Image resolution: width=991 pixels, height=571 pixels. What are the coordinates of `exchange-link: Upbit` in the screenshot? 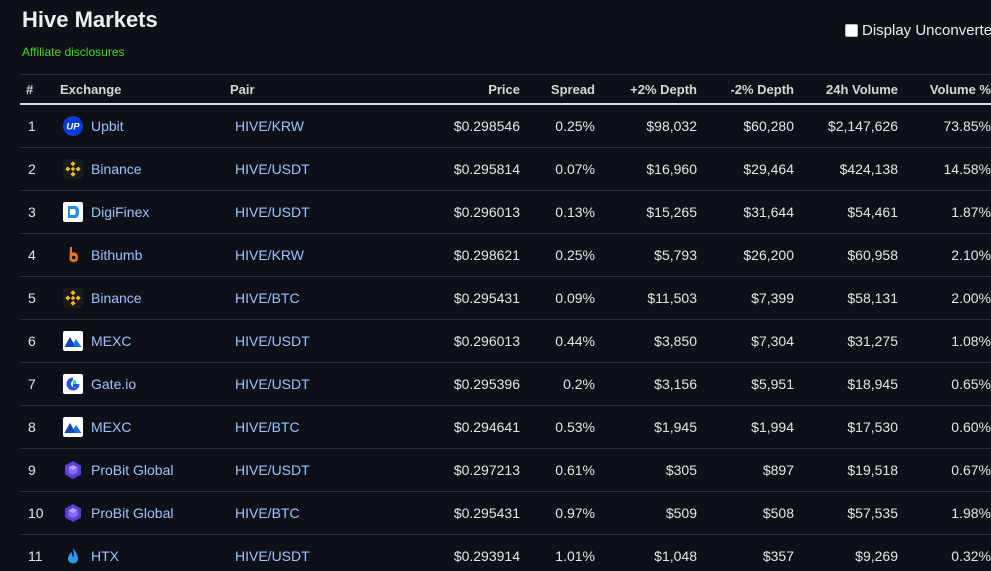 It's located at (107, 126).